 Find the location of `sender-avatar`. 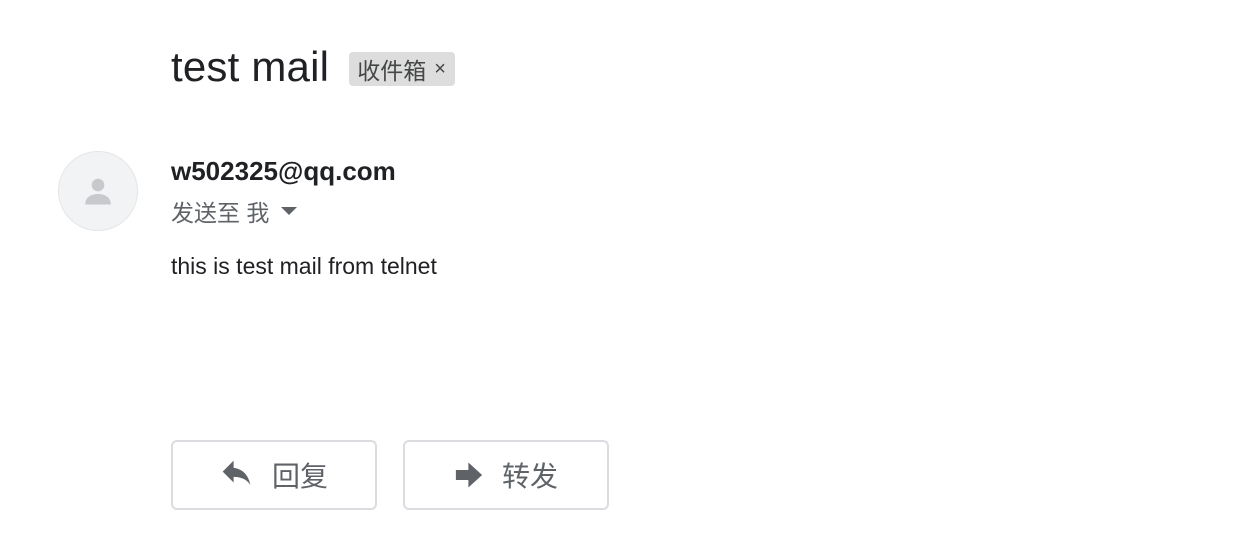

sender-avatar is located at coordinates (98, 191).